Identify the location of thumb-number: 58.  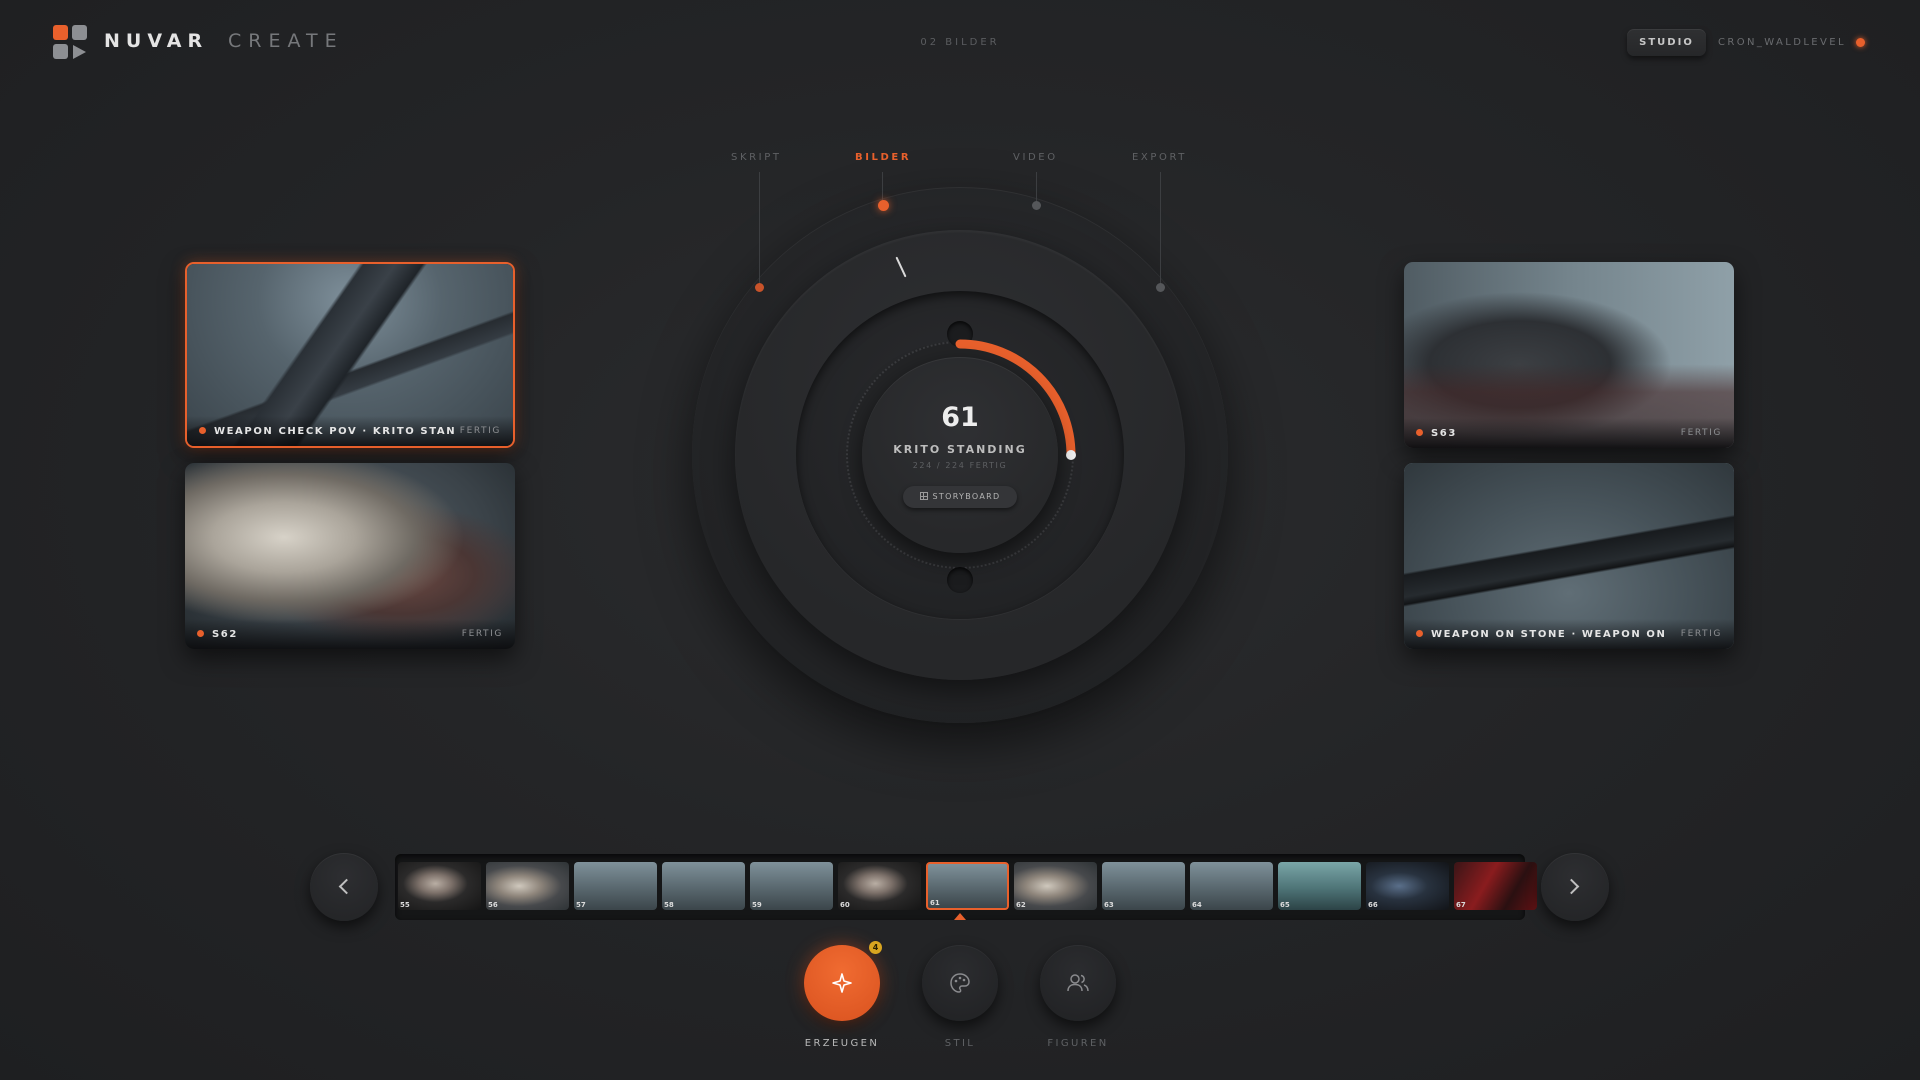
(669, 905).